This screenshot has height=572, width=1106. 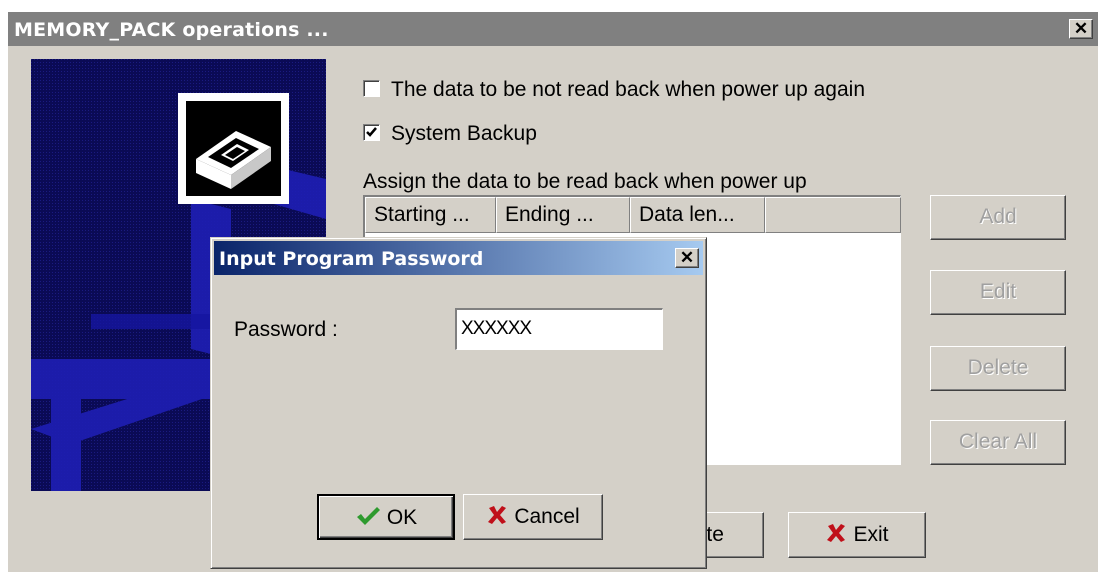 I want to click on exit-button: Exit, so click(x=857, y=535).